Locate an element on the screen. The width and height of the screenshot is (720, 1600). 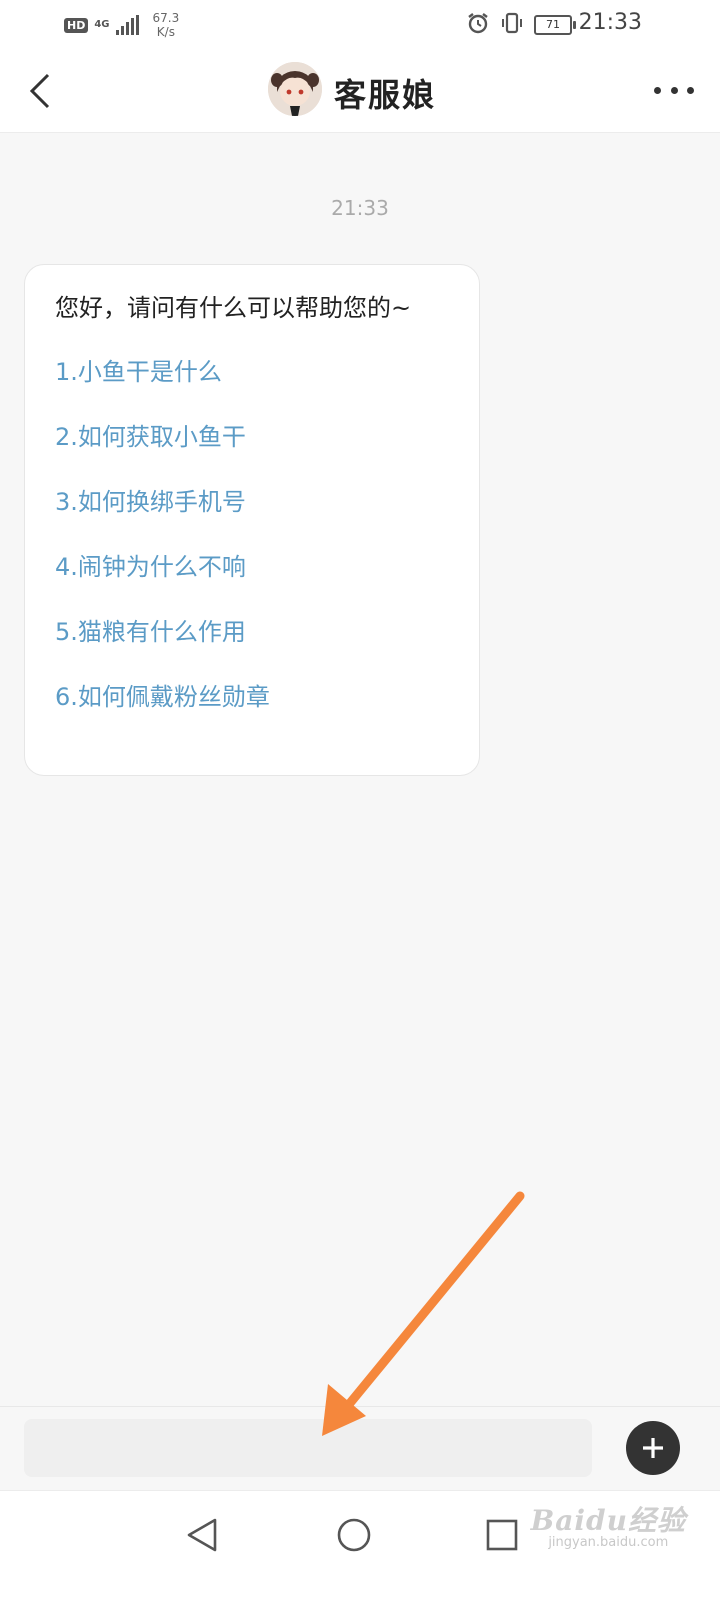
faq-option: 3.如何换绑手机号 is located at coordinates (267, 502).